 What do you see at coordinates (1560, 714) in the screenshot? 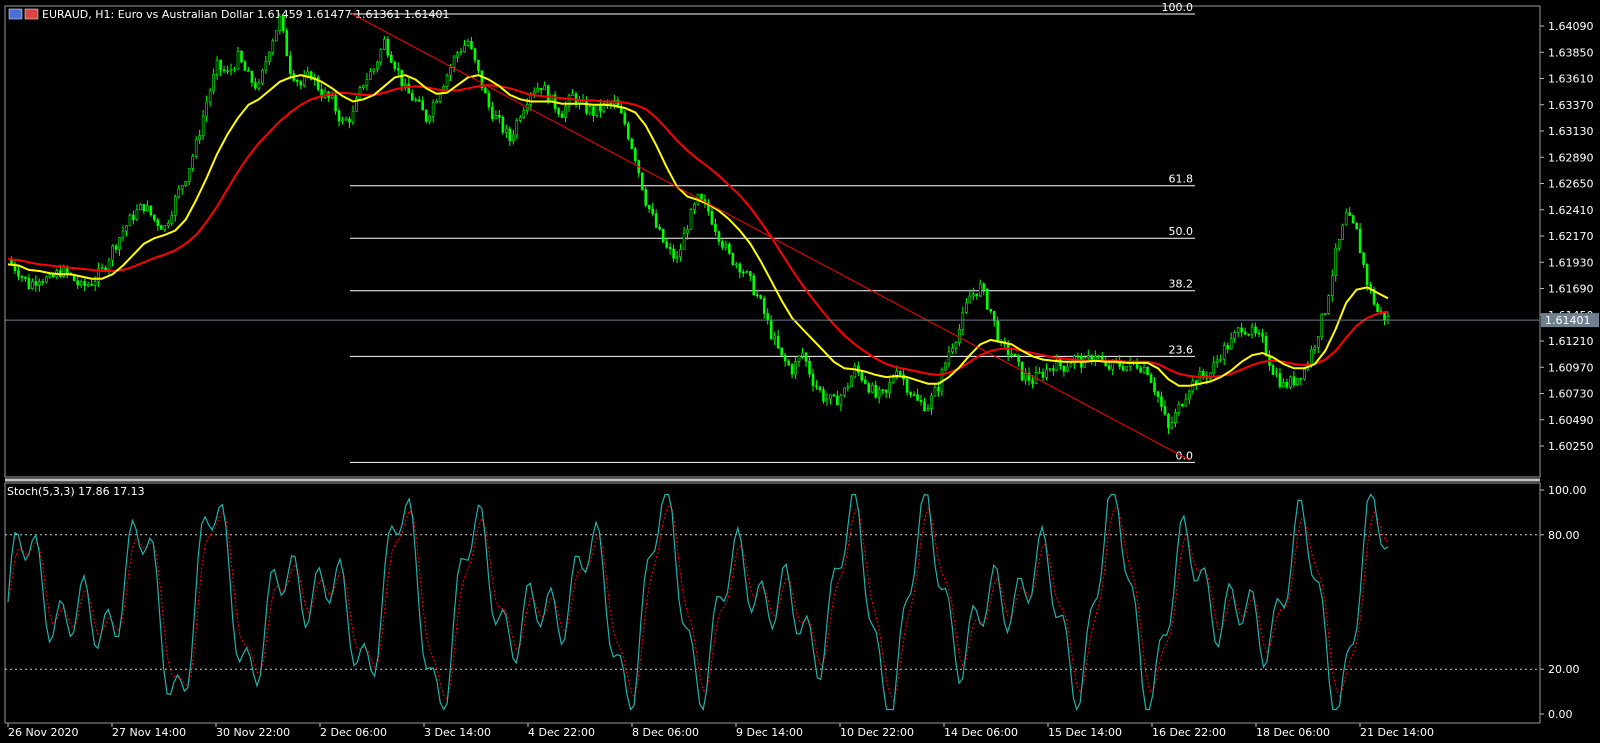
I see `stoch-tick-label: 0.00` at bounding box center [1560, 714].